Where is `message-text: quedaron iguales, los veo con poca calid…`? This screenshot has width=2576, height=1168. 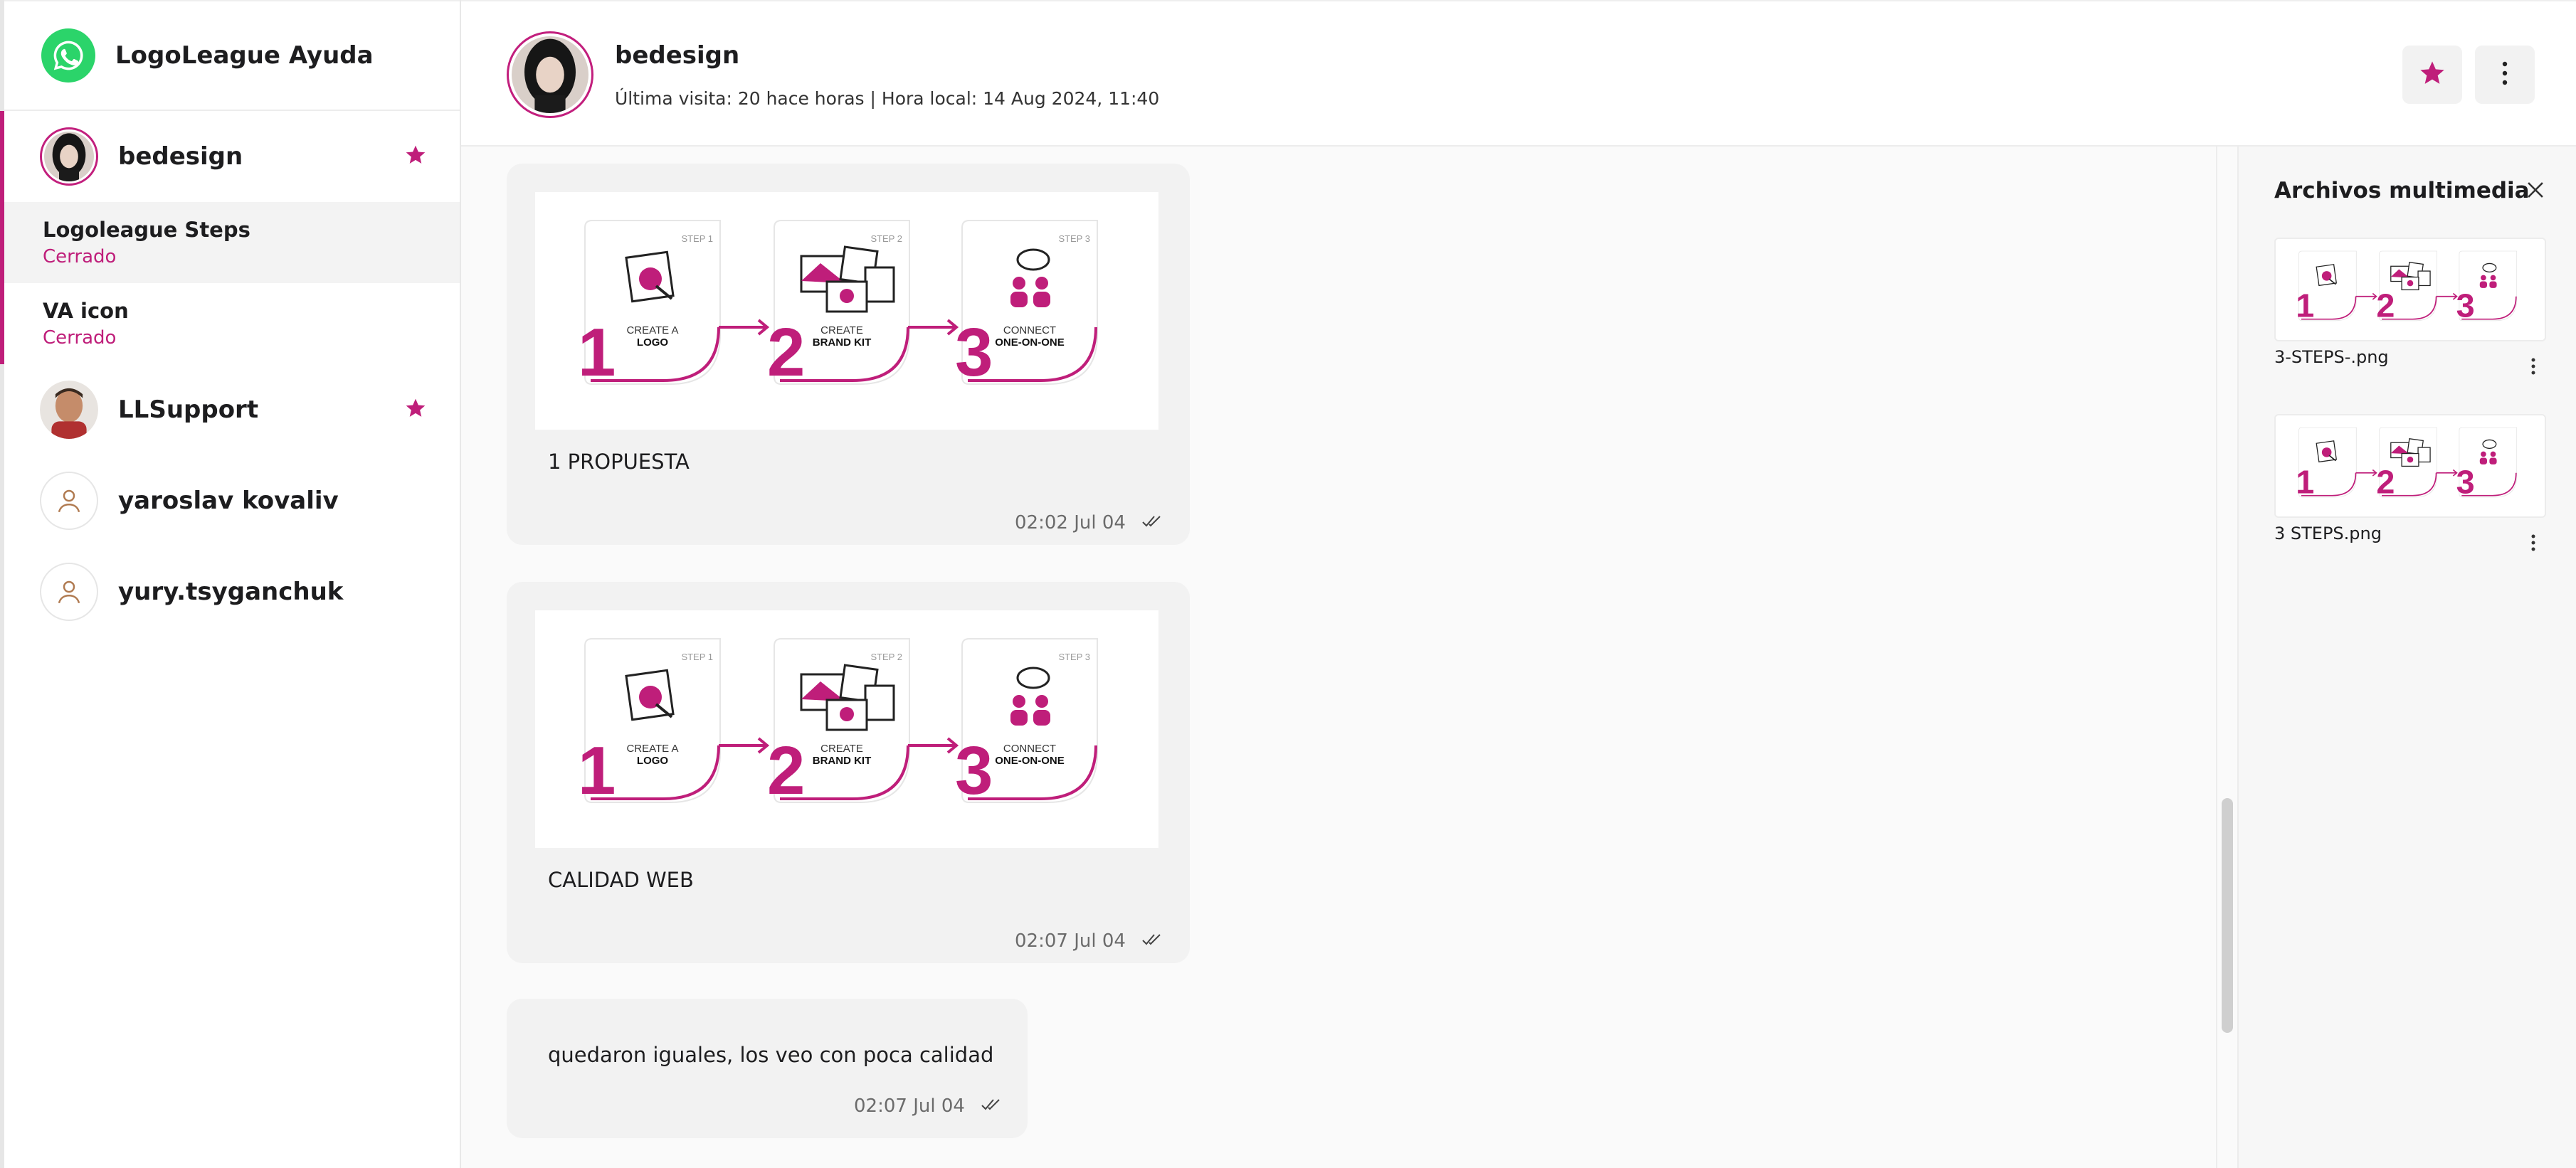 message-text: quedaron iguales, los veo con poca calid… is located at coordinates (771, 1055).